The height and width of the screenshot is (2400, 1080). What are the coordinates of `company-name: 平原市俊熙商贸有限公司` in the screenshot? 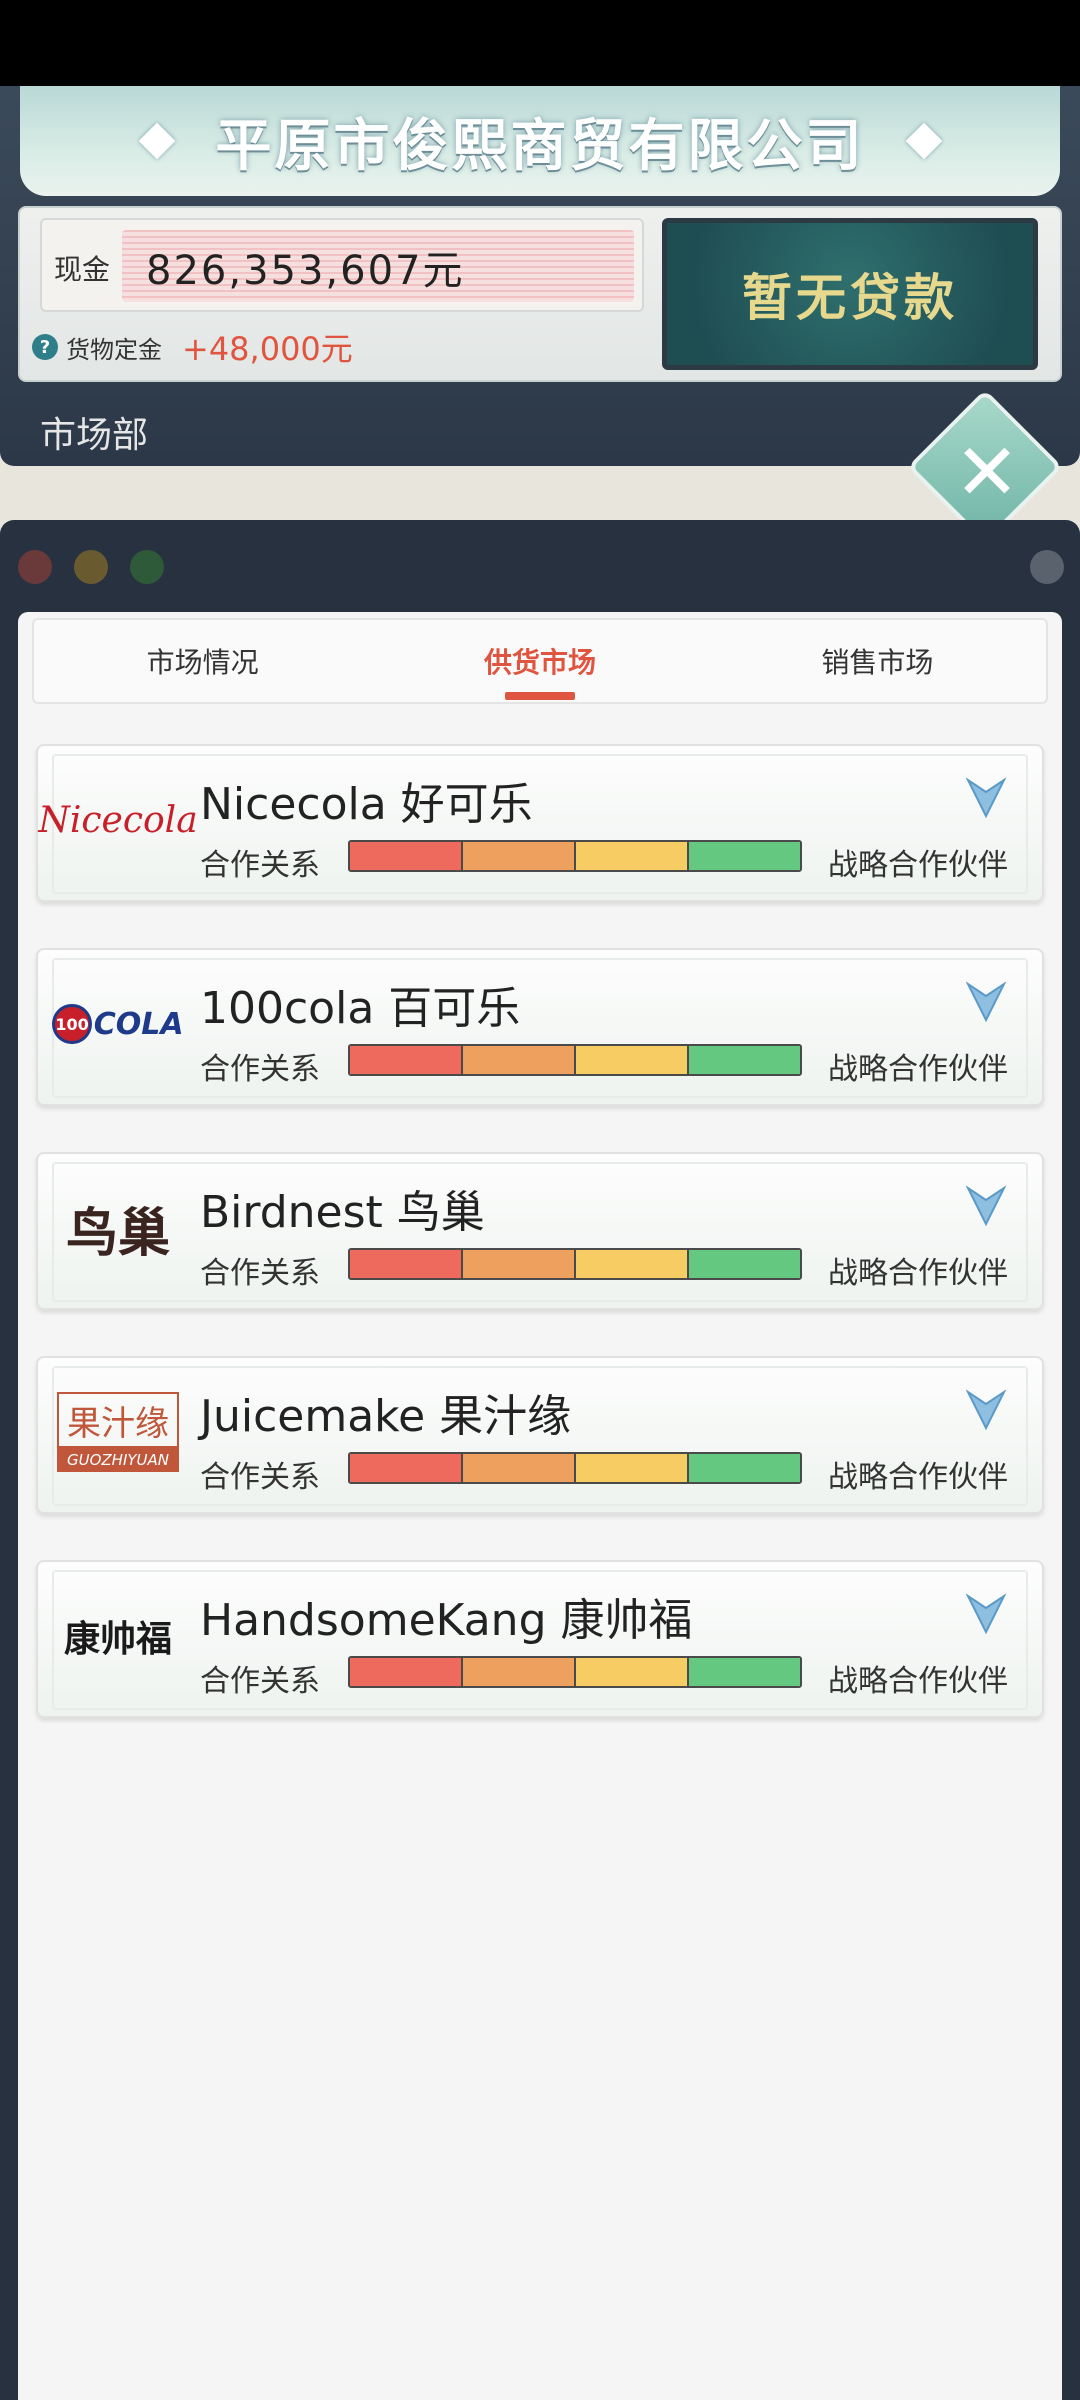 It's located at (540, 146).